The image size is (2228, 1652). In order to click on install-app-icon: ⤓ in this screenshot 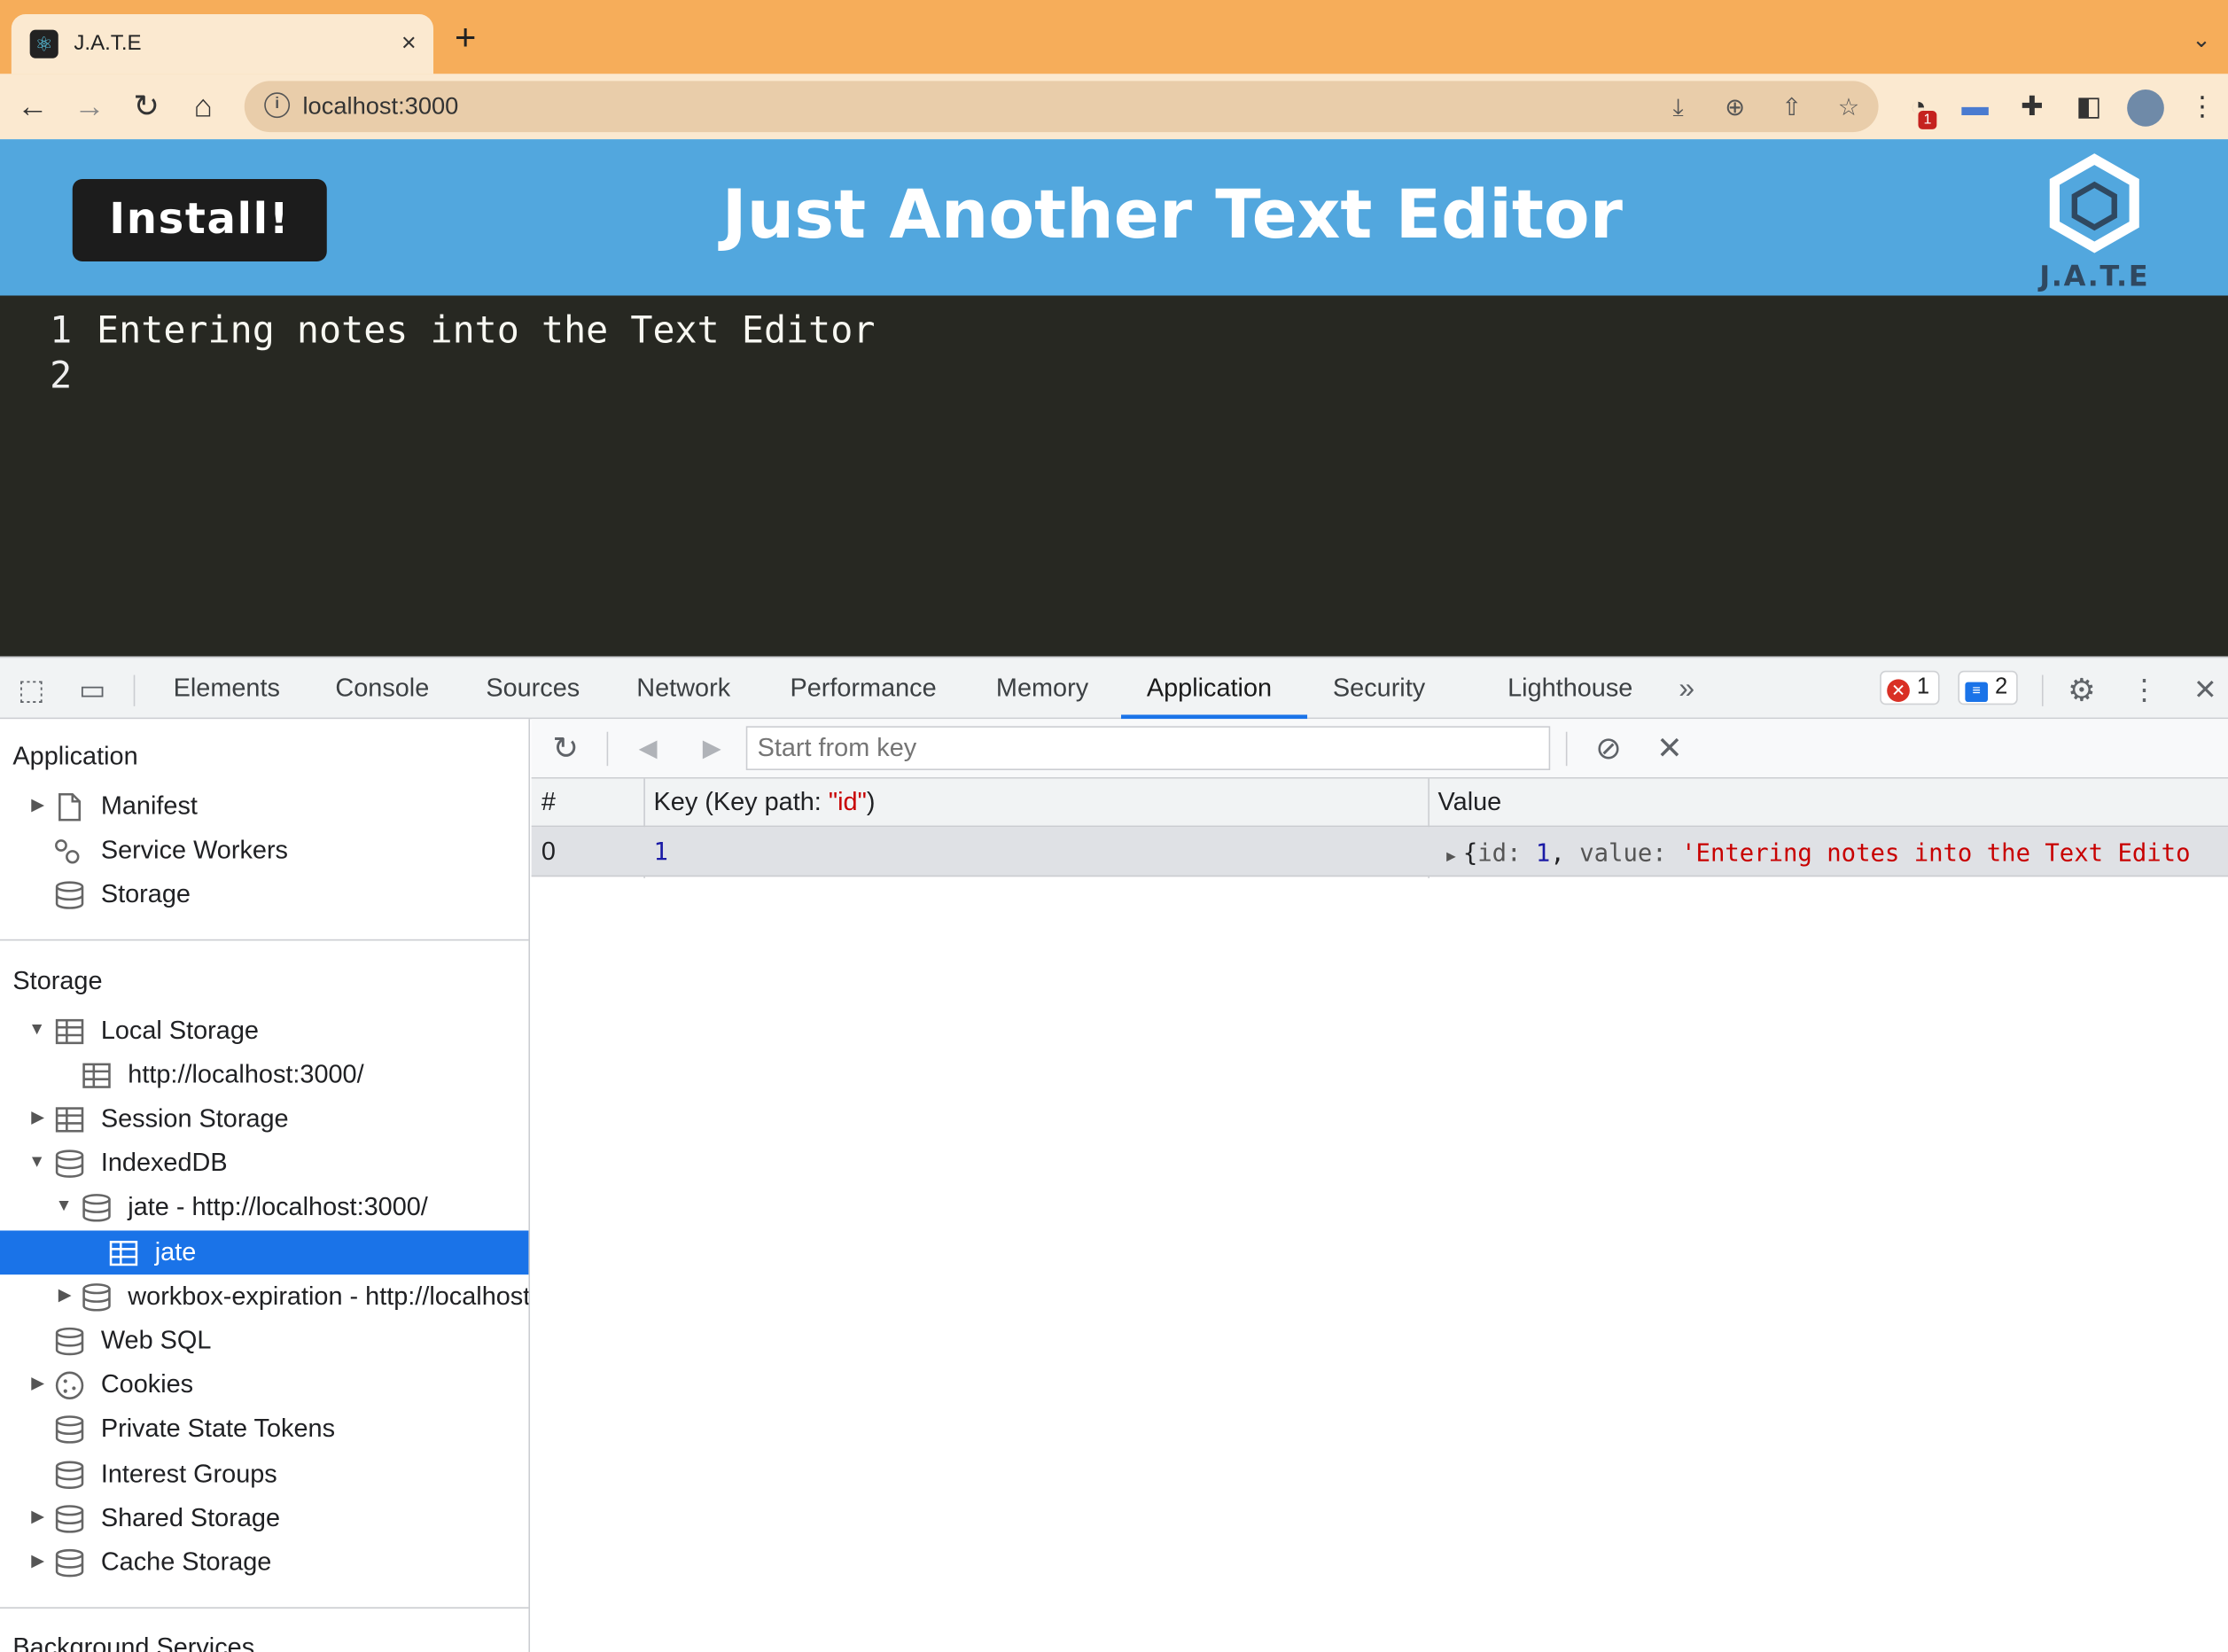, I will do `click(1678, 107)`.